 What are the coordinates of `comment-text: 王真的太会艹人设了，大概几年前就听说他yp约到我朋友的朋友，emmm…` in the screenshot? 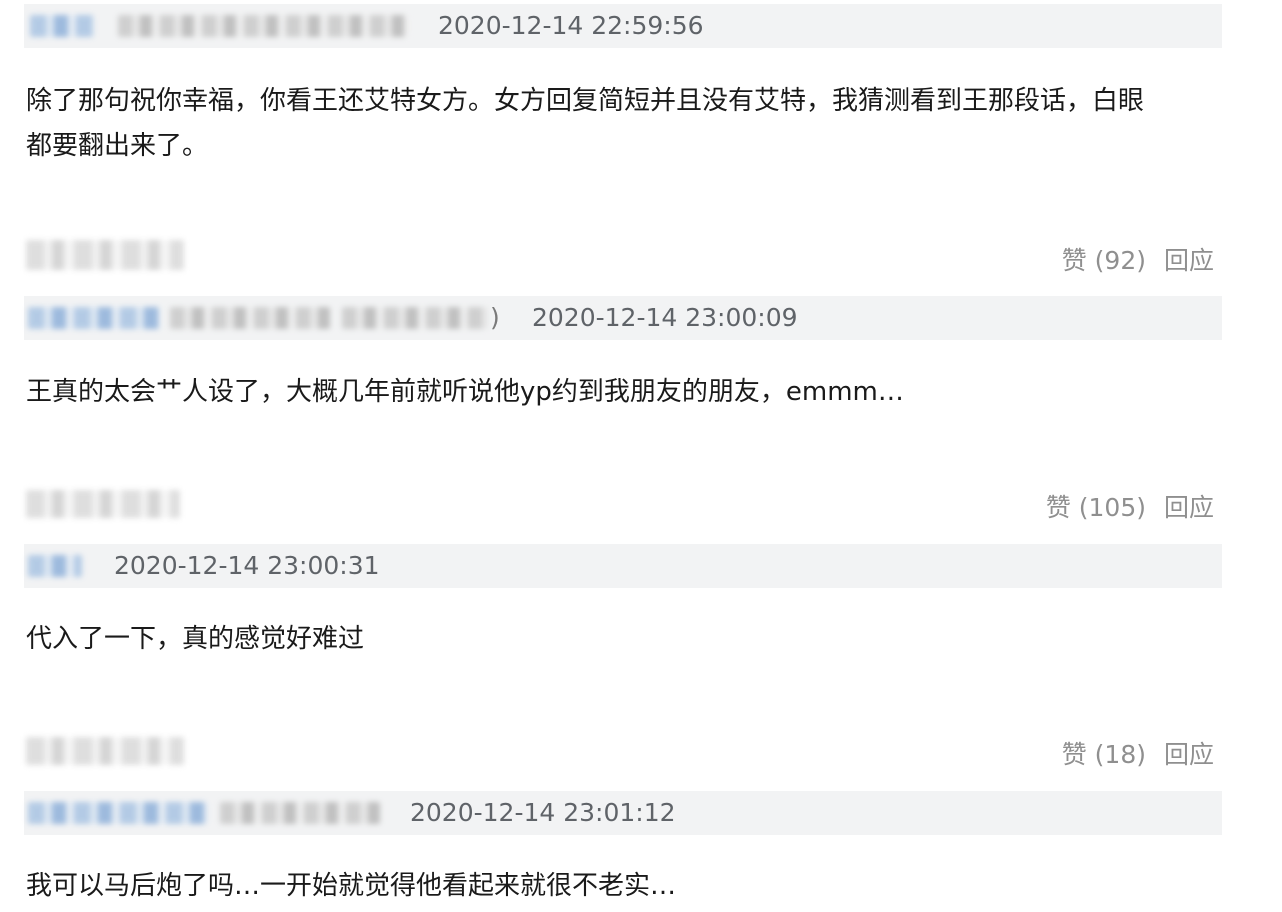 It's located at (465, 392).